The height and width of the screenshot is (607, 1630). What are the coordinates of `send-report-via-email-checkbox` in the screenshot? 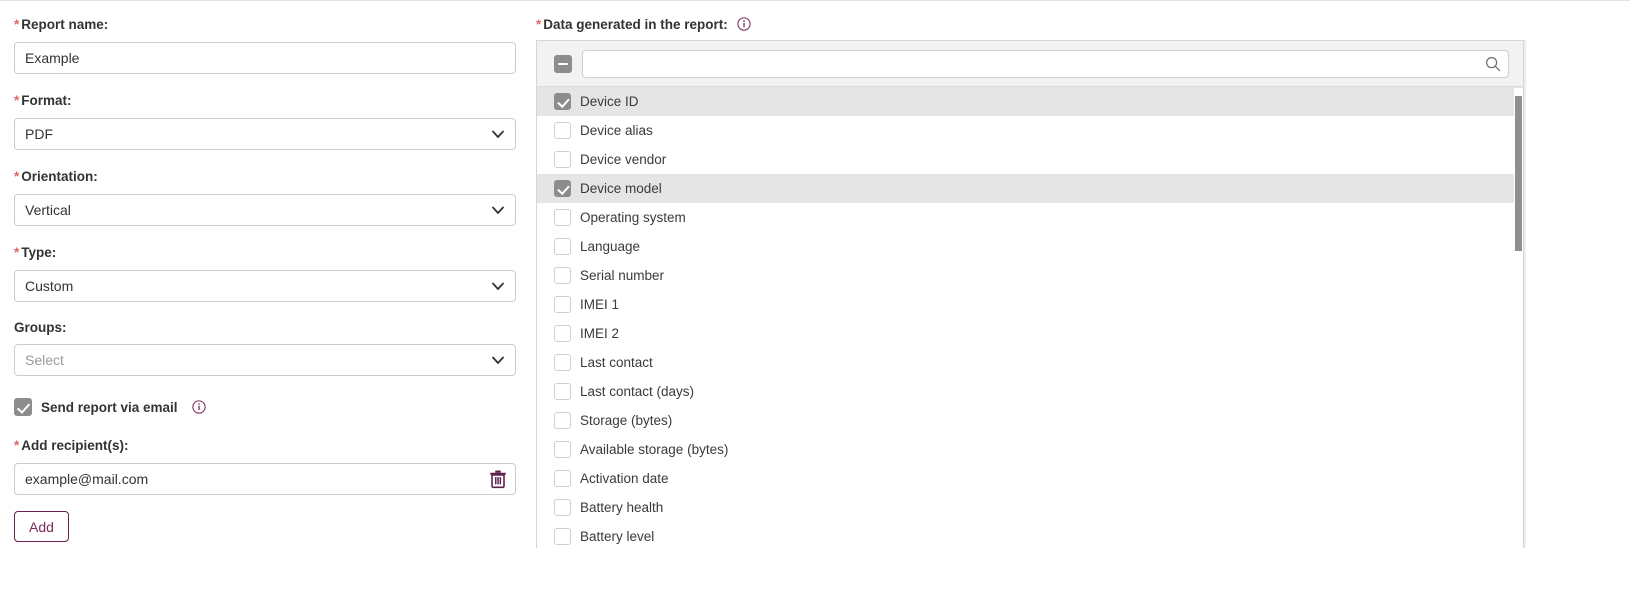 It's located at (23, 407).